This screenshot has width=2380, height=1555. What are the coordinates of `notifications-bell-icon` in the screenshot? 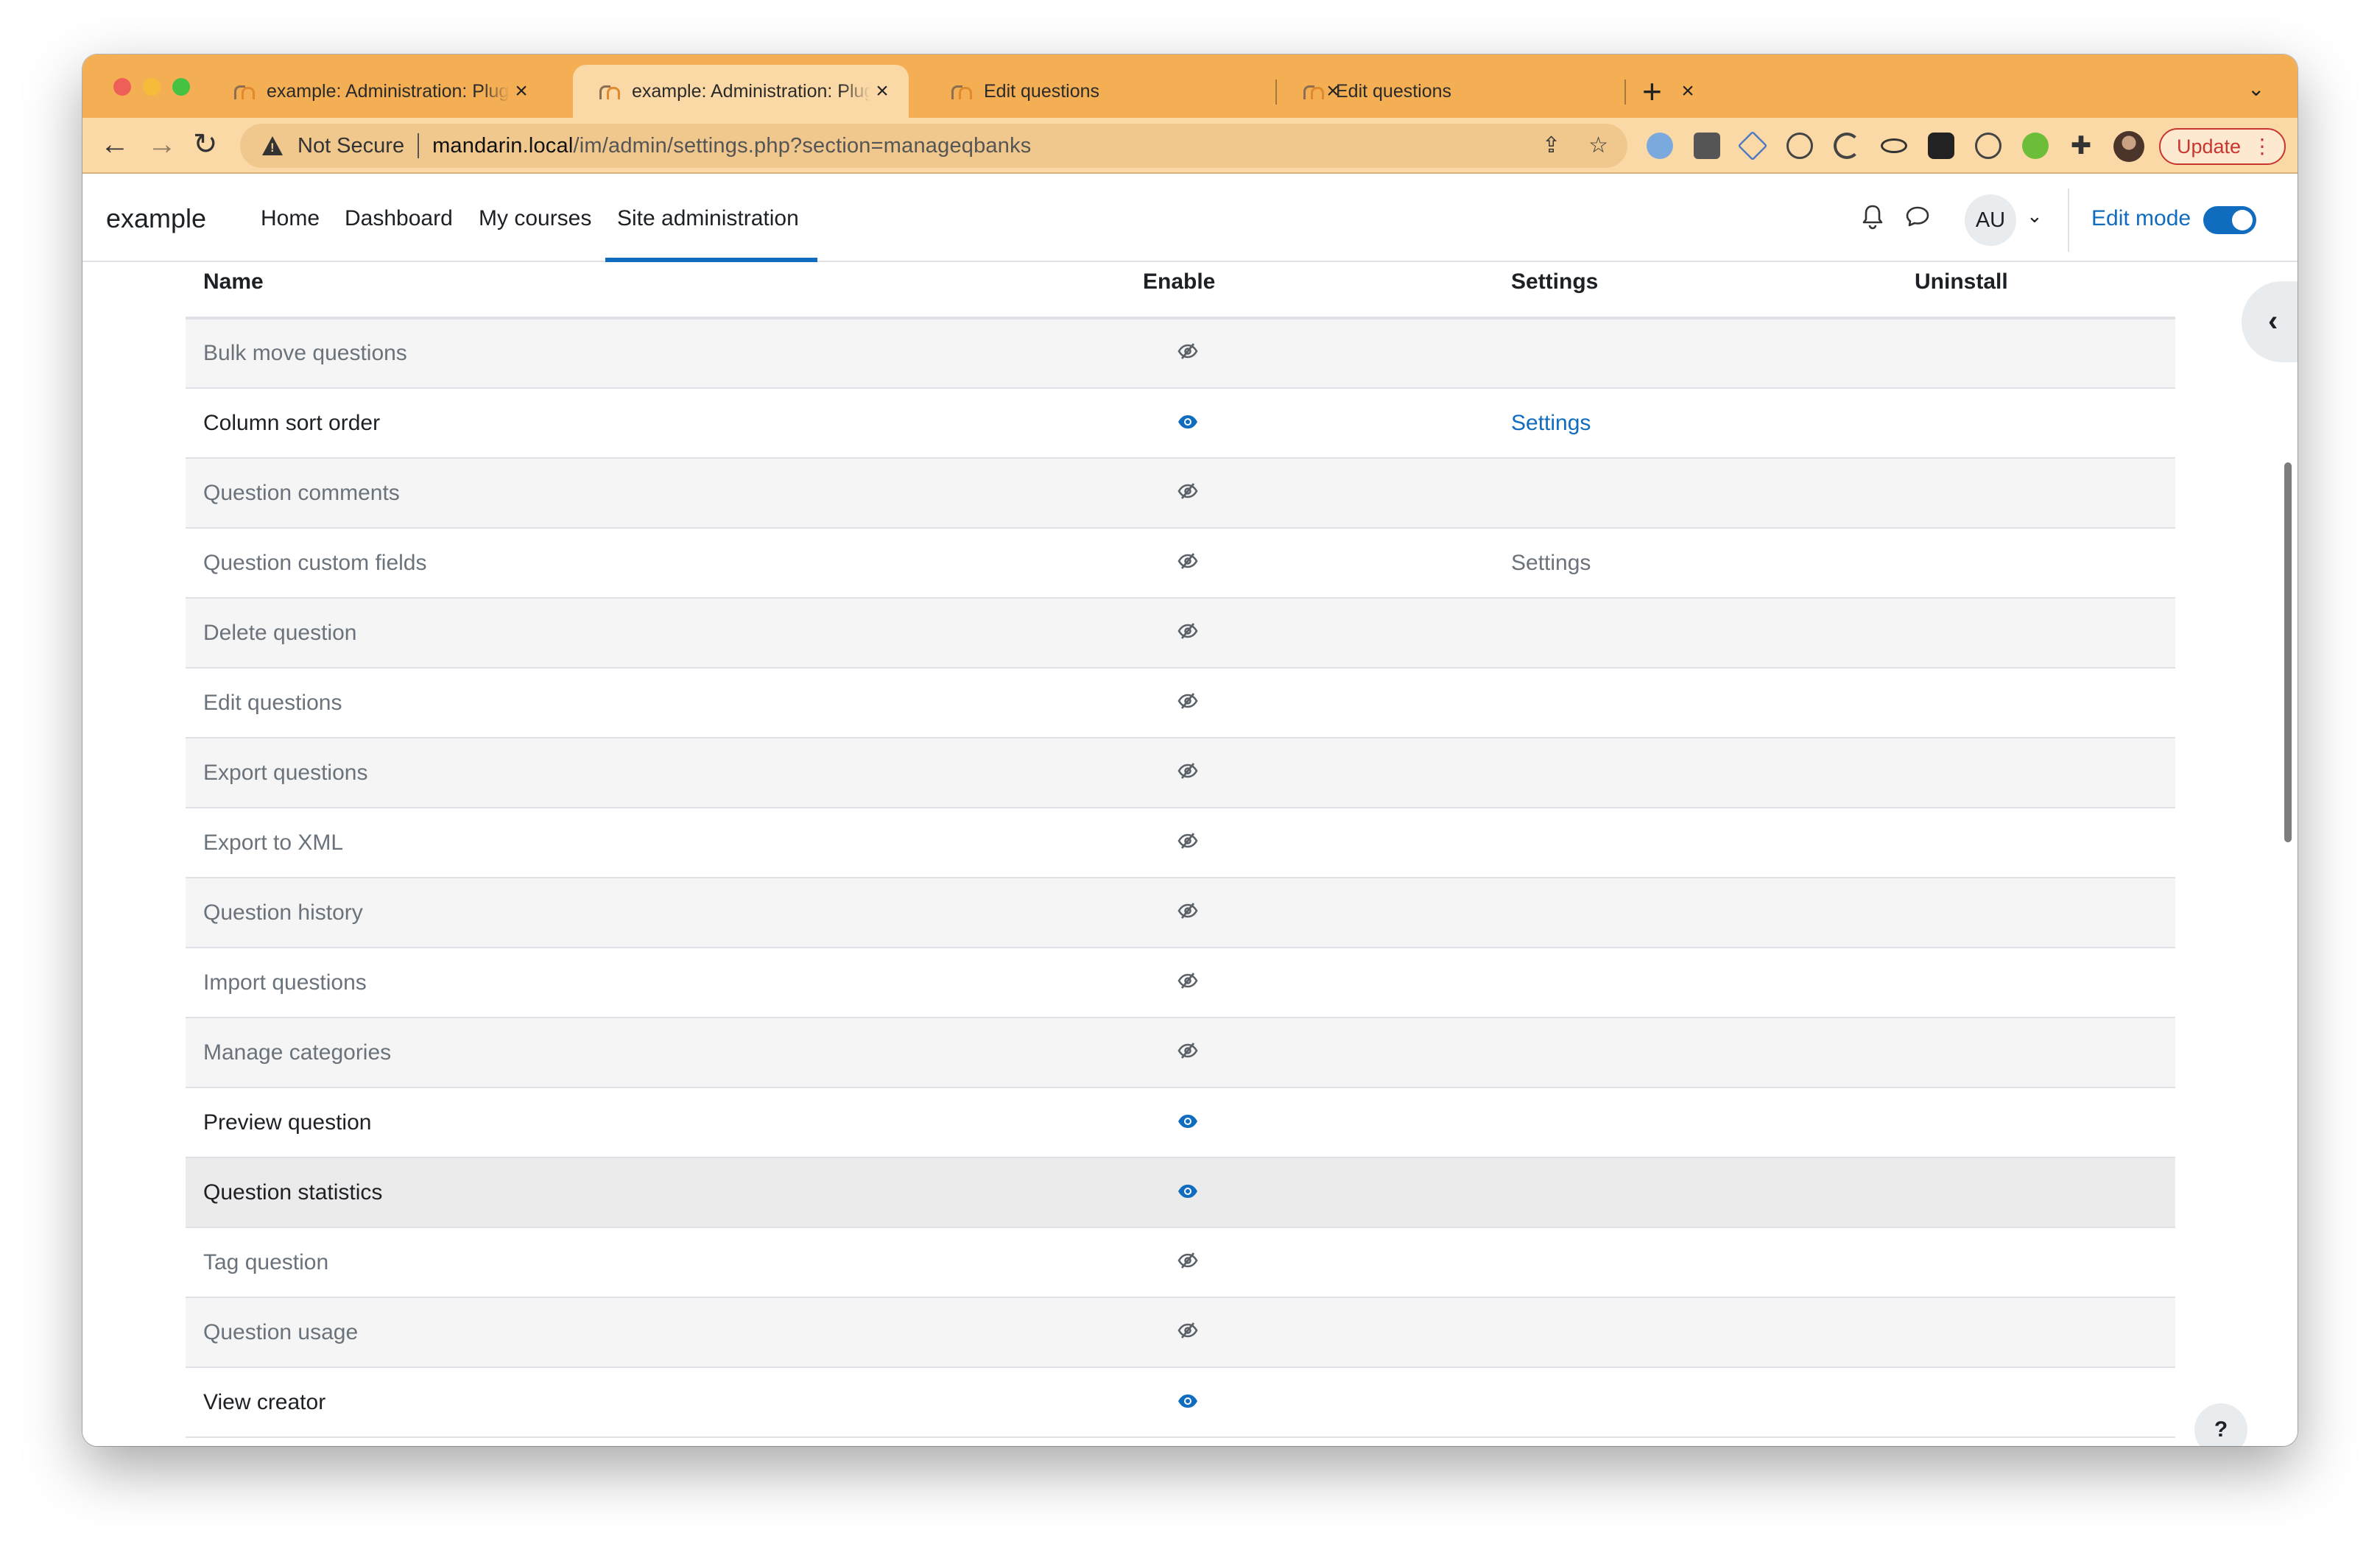 It's located at (1872, 217).